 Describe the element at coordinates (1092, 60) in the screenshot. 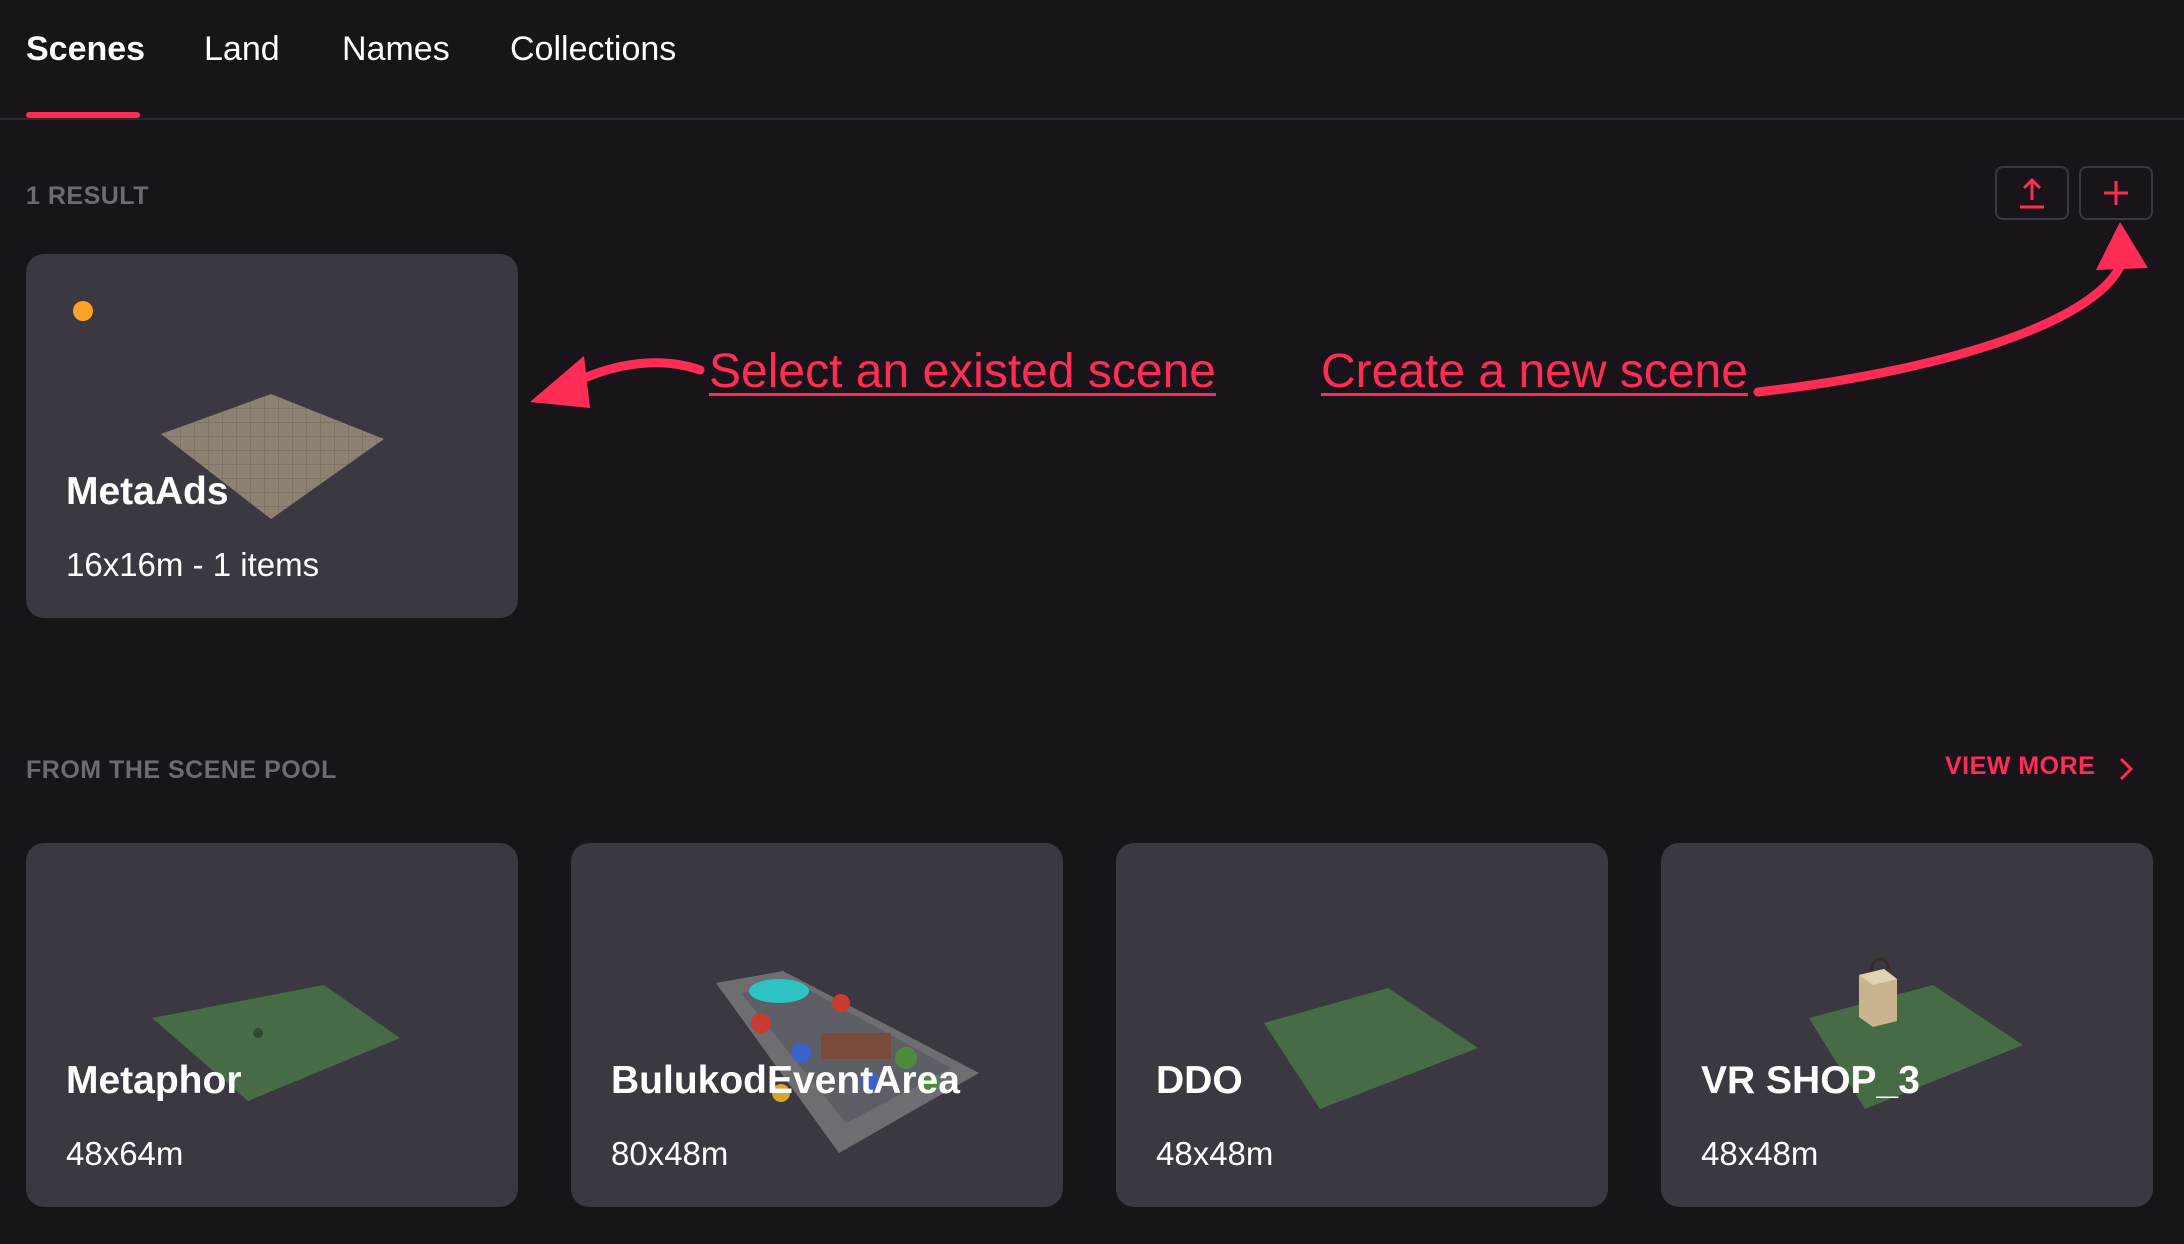

I see `tab-bar: Scenes Land Names Collections` at that location.